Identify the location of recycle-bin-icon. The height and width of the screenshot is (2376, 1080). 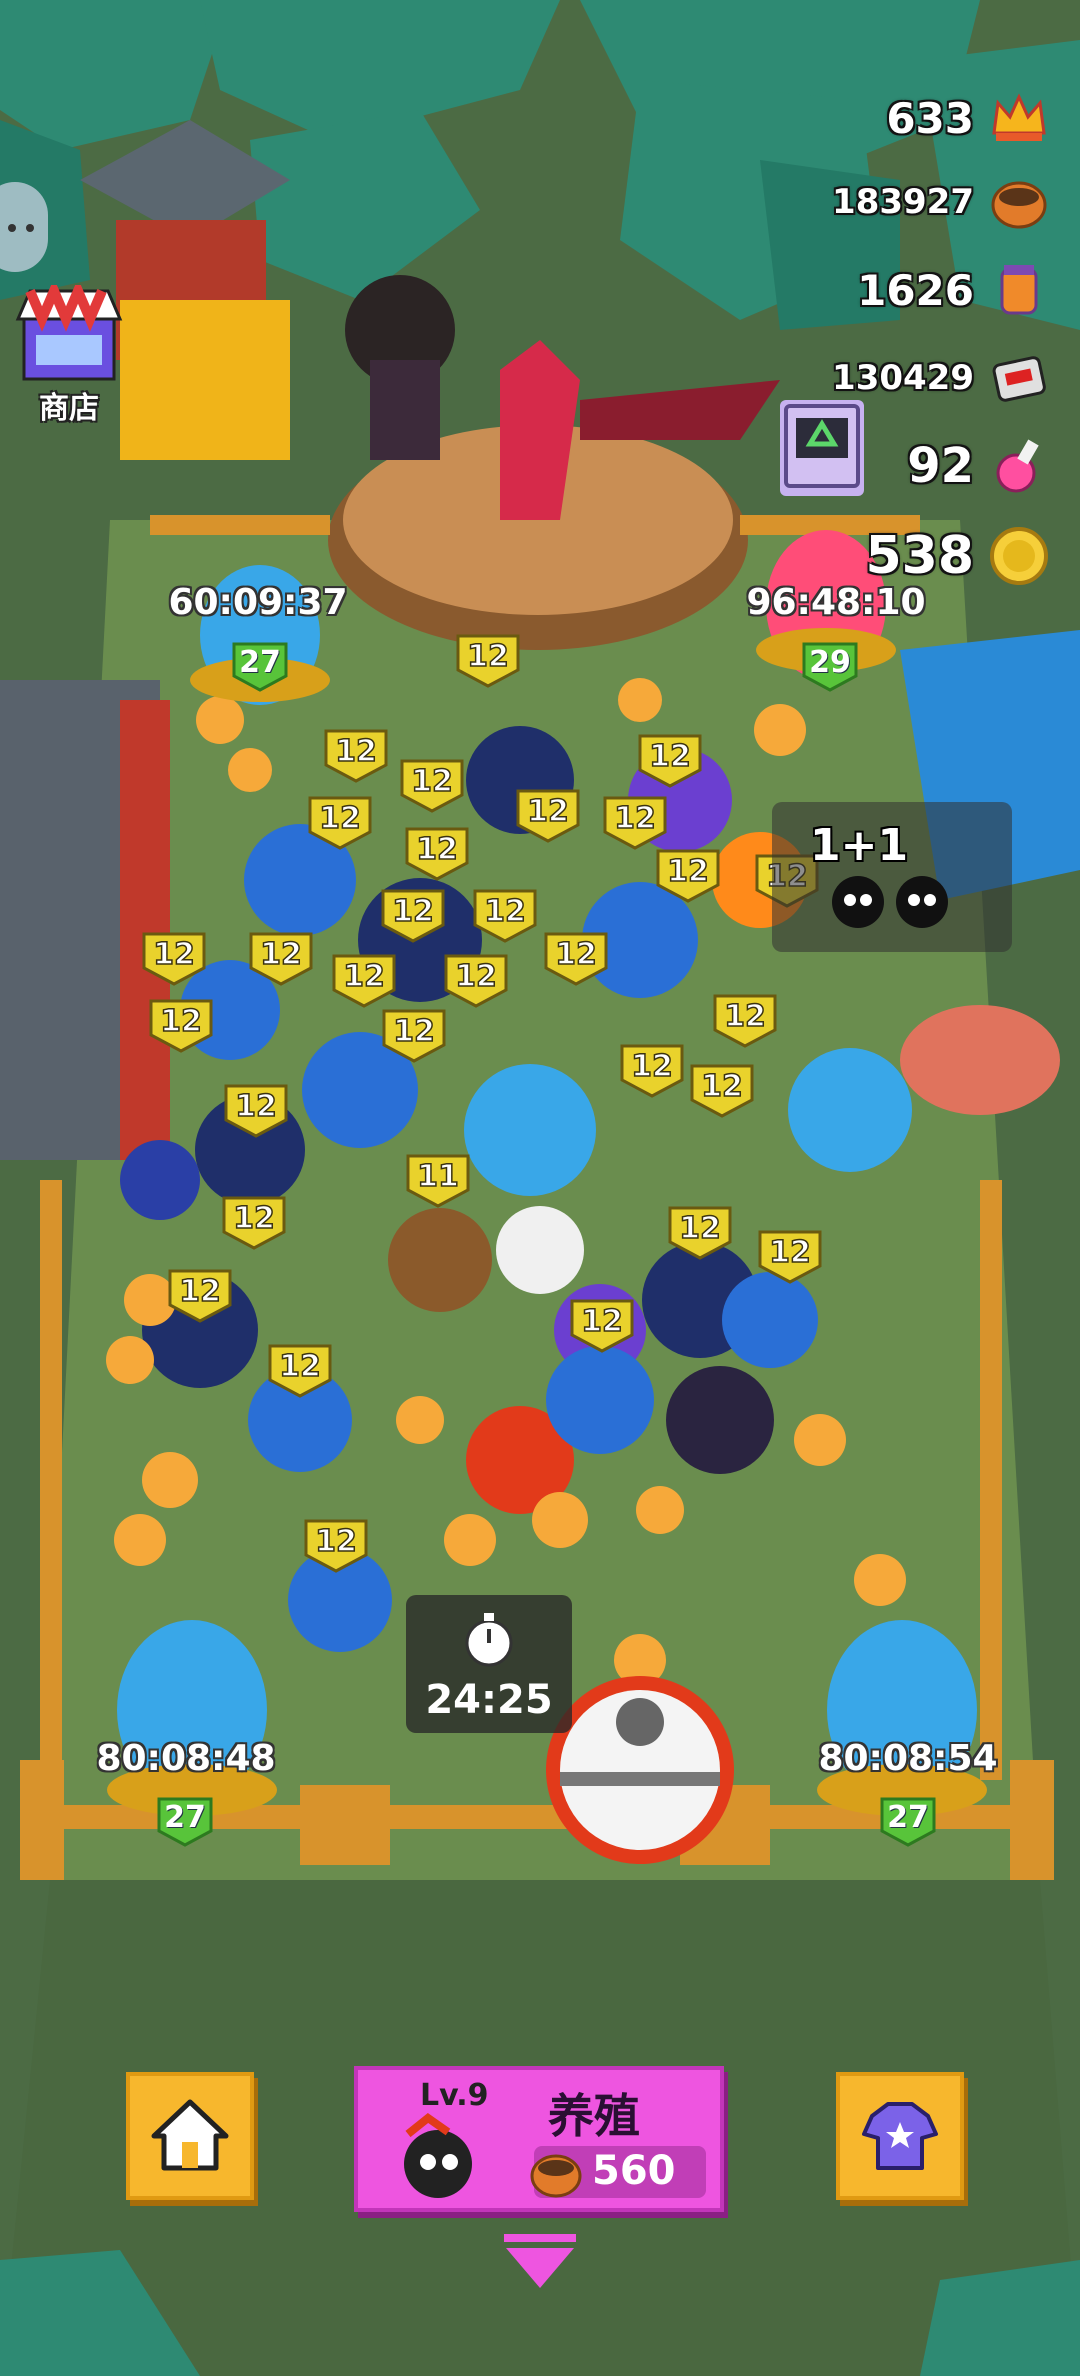
(822, 448).